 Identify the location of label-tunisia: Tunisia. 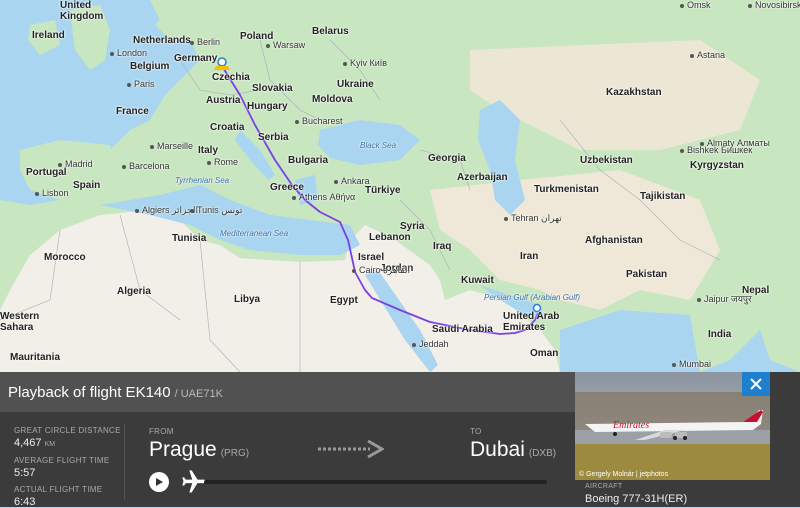
(189, 238).